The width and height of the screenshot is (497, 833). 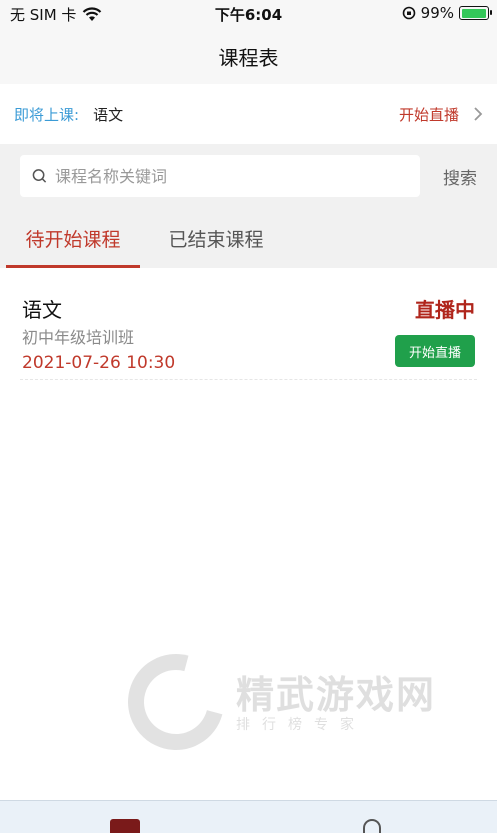 What do you see at coordinates (73, 238) in the screenshot?
I see `tab-upcoming-courses: 待开始课程` at bounding box center [73, 238].